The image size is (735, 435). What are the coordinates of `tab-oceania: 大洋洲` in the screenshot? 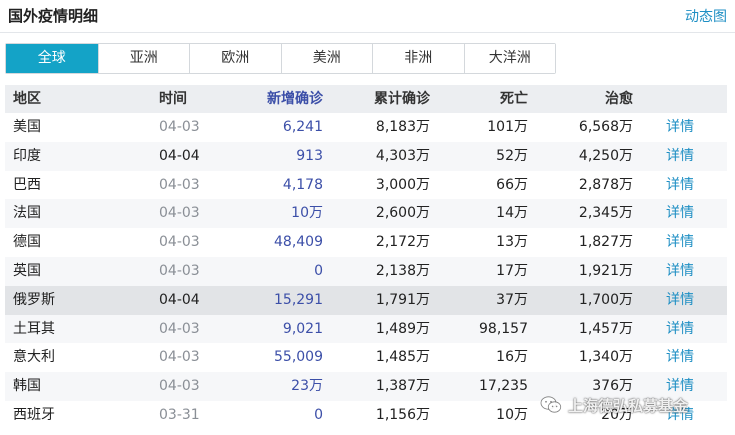 It's located at (509, 58).